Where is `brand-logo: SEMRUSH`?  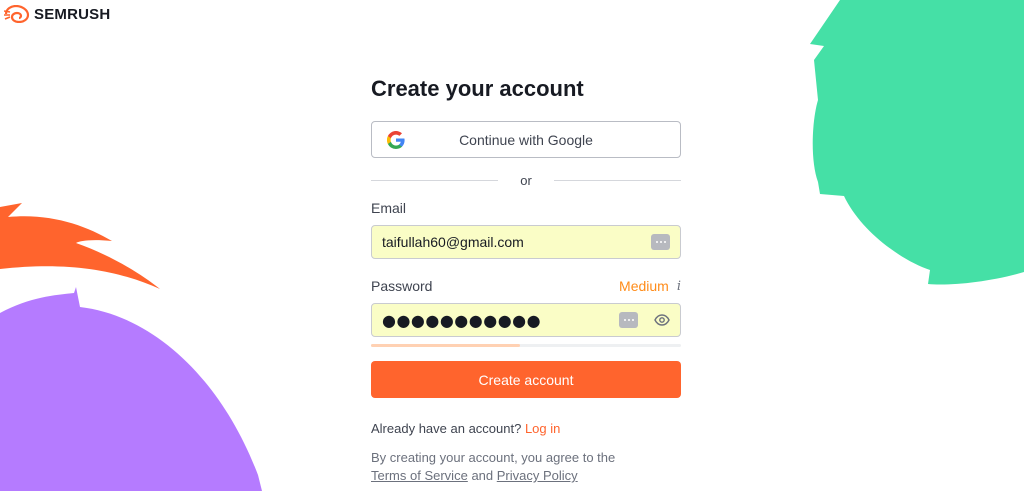
brand-logo: SEMRUSH is located at coordinates (57, 14).